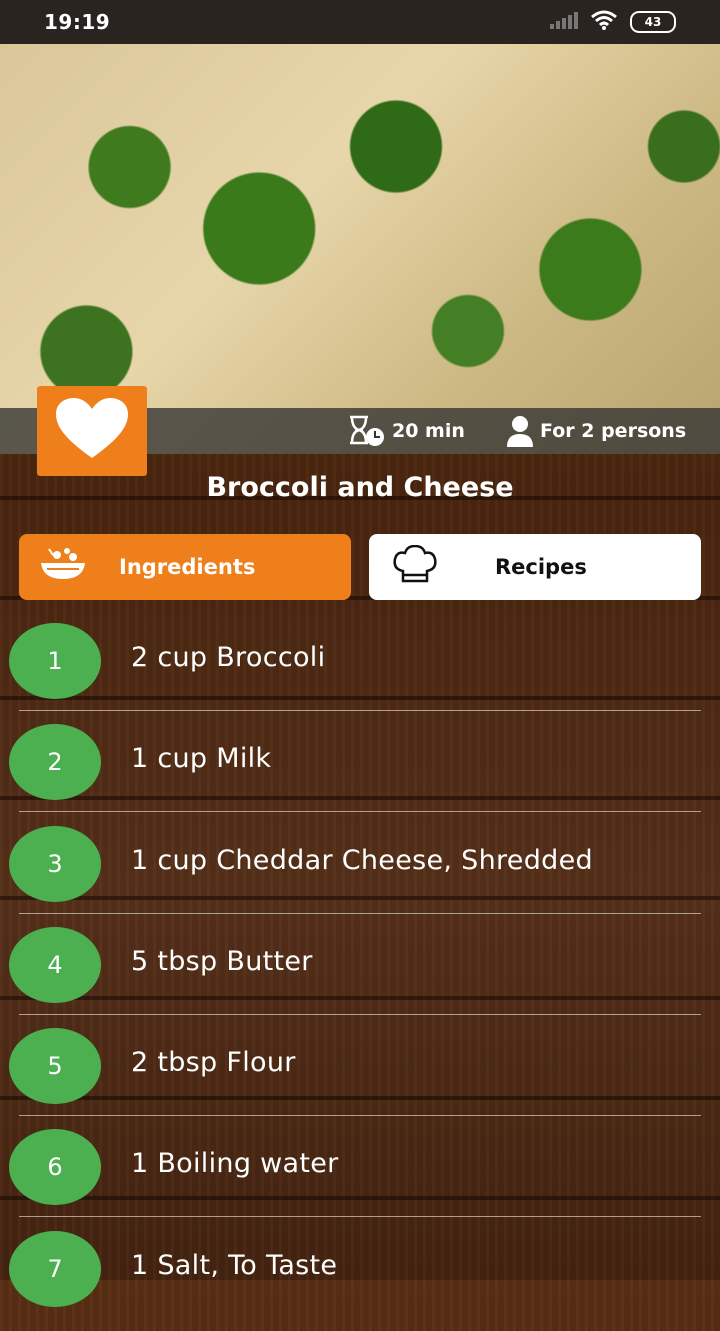 The height and width of the screenshot is (1331, 720). I want to click on hourglass-clock-icon, so click(366, 431).